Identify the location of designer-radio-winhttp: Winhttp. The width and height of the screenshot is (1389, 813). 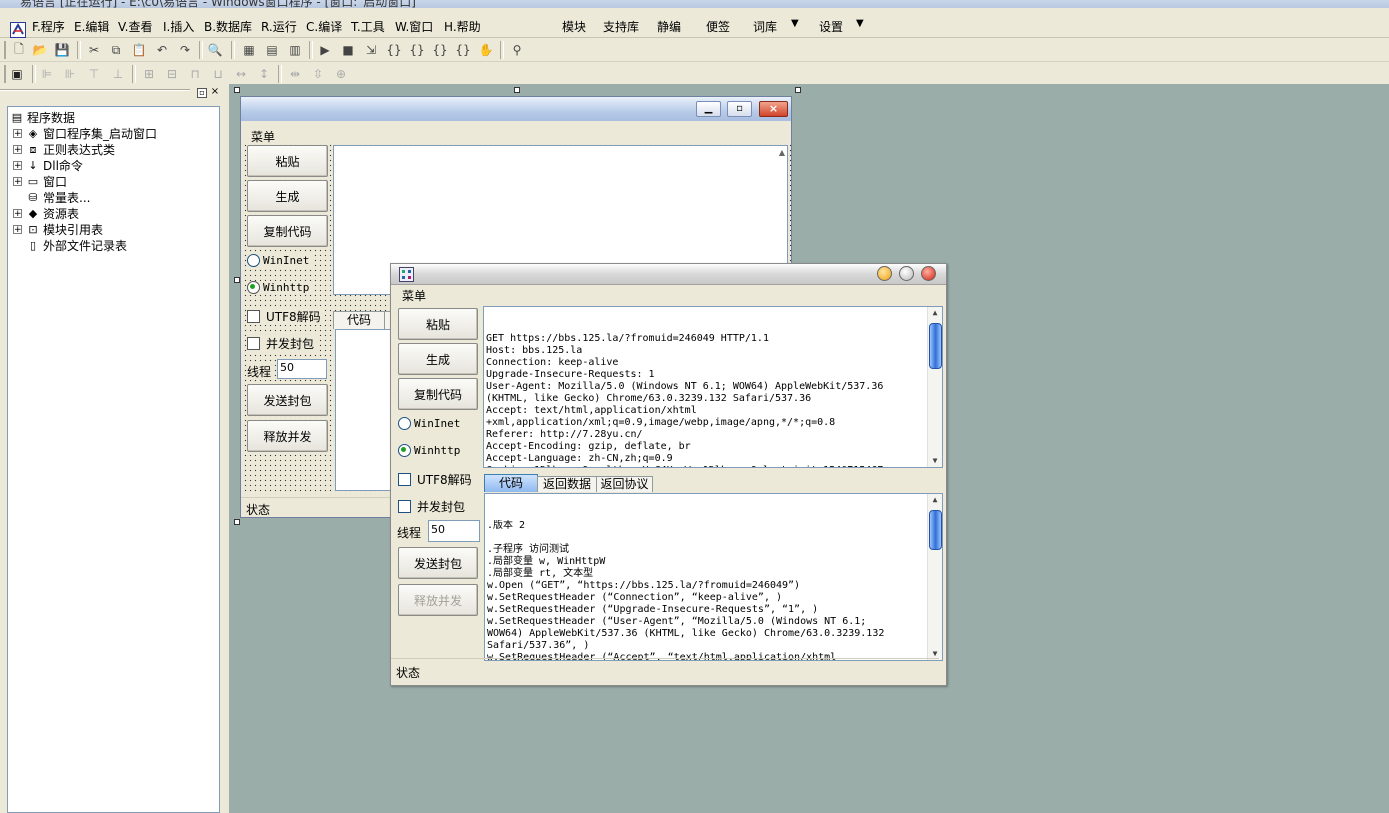
(280, 287).